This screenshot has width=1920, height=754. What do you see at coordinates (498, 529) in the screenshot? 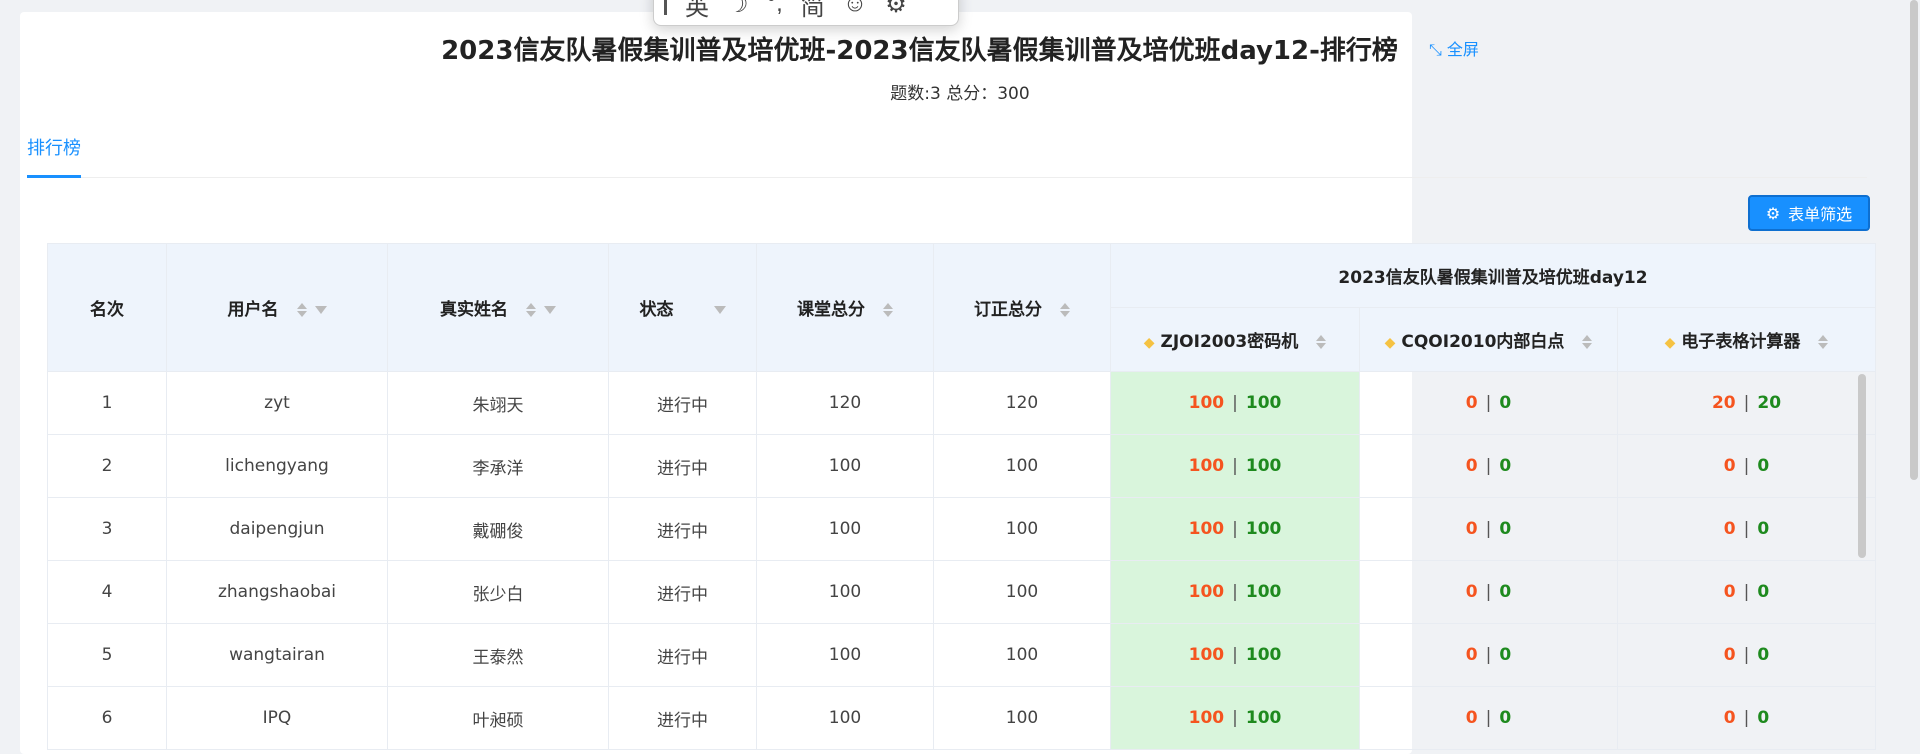
I see `cell-realname: 戴硼俊` at bounding box center [498, 529].